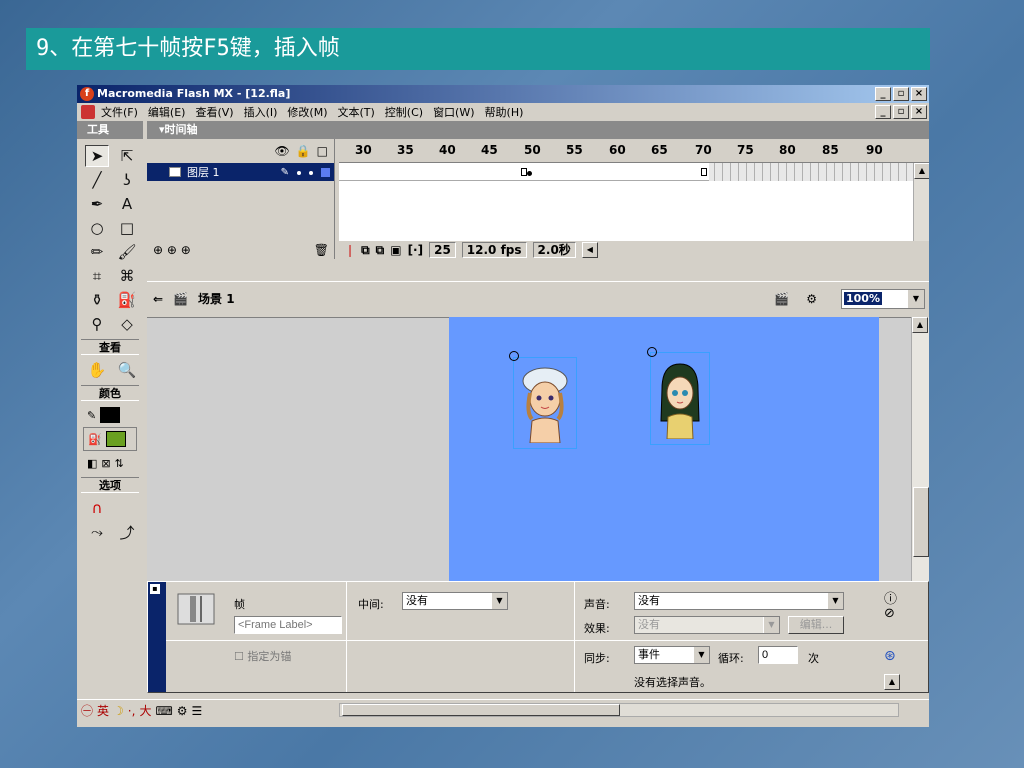 Image resolution: width=1024 pixels, height=768 pixels. What do you see at coordinates (214, 112) in the screenshot?
I see `menu-view: 查看(V)` at bounding box center [214, 112].